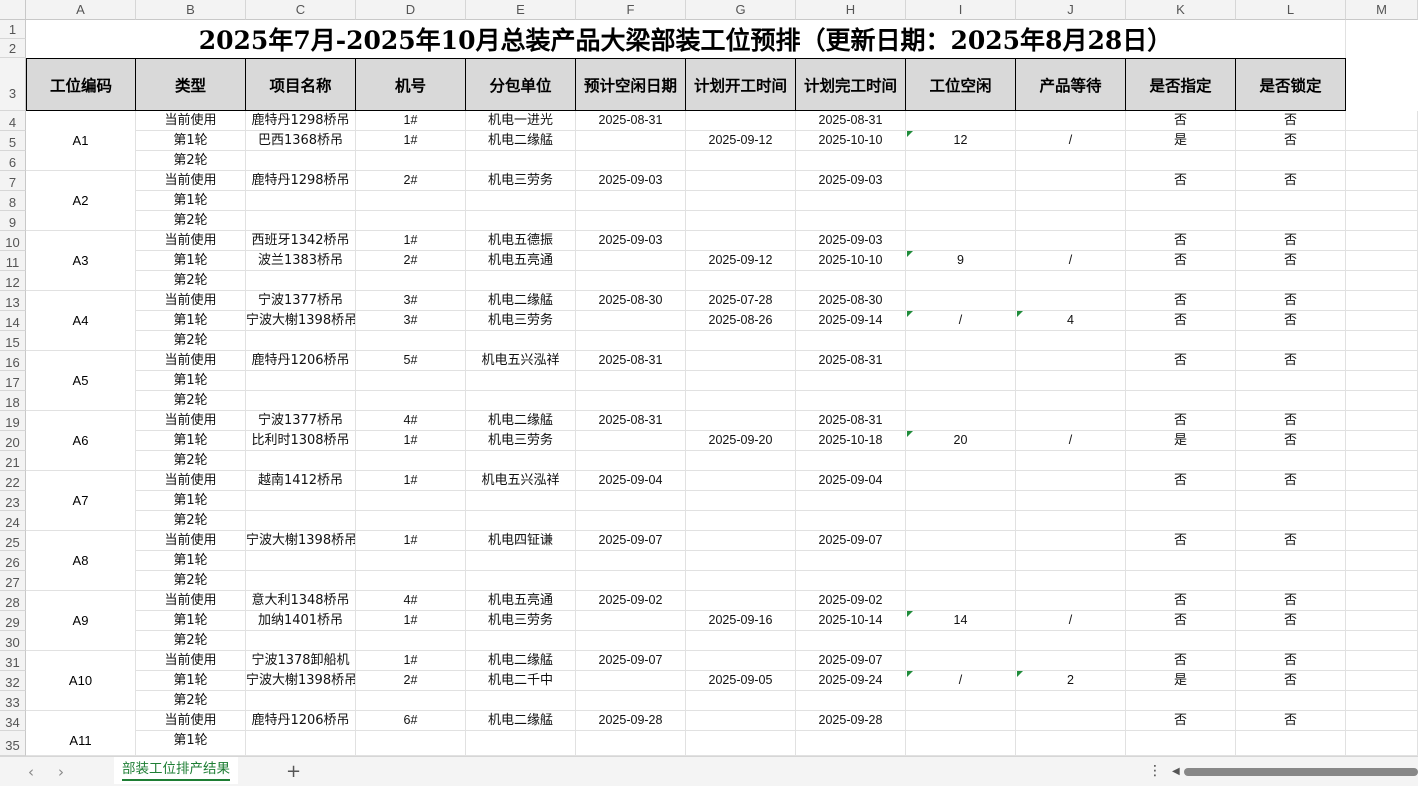  What do you see at coordinates (741, 381) in the screenshot?
I see `cell-G17` at bounding box center [741, 381].